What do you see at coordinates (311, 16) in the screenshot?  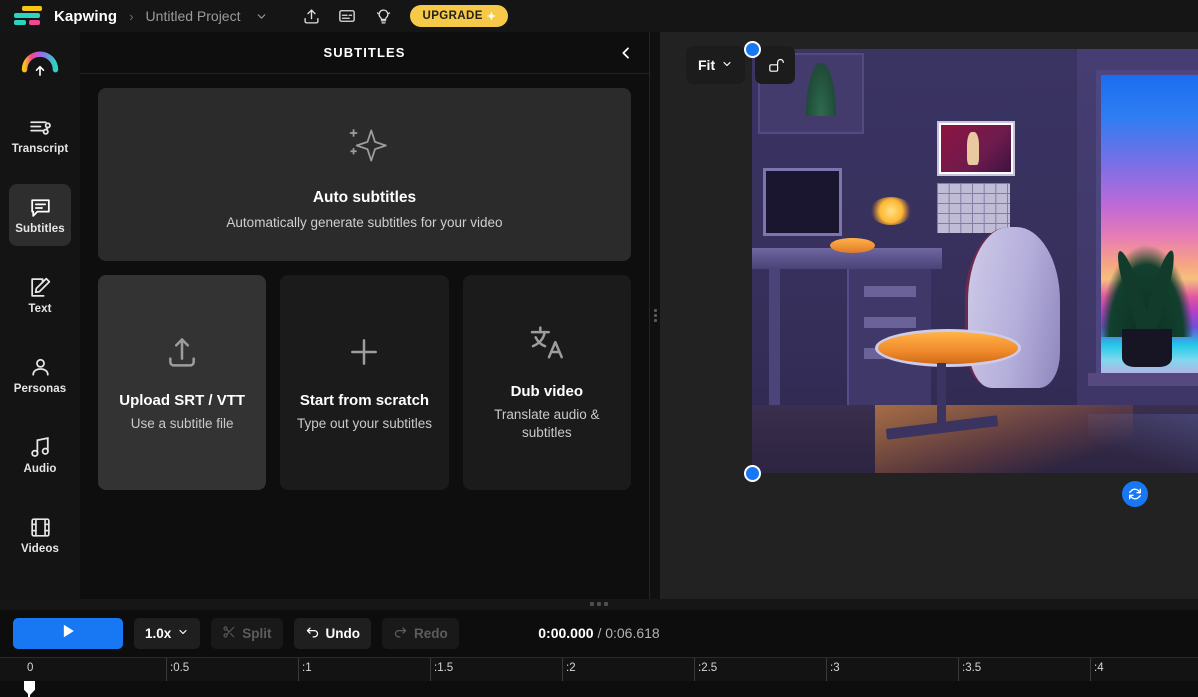 I see `export-upload-icon` at bounding box center [311, 16].